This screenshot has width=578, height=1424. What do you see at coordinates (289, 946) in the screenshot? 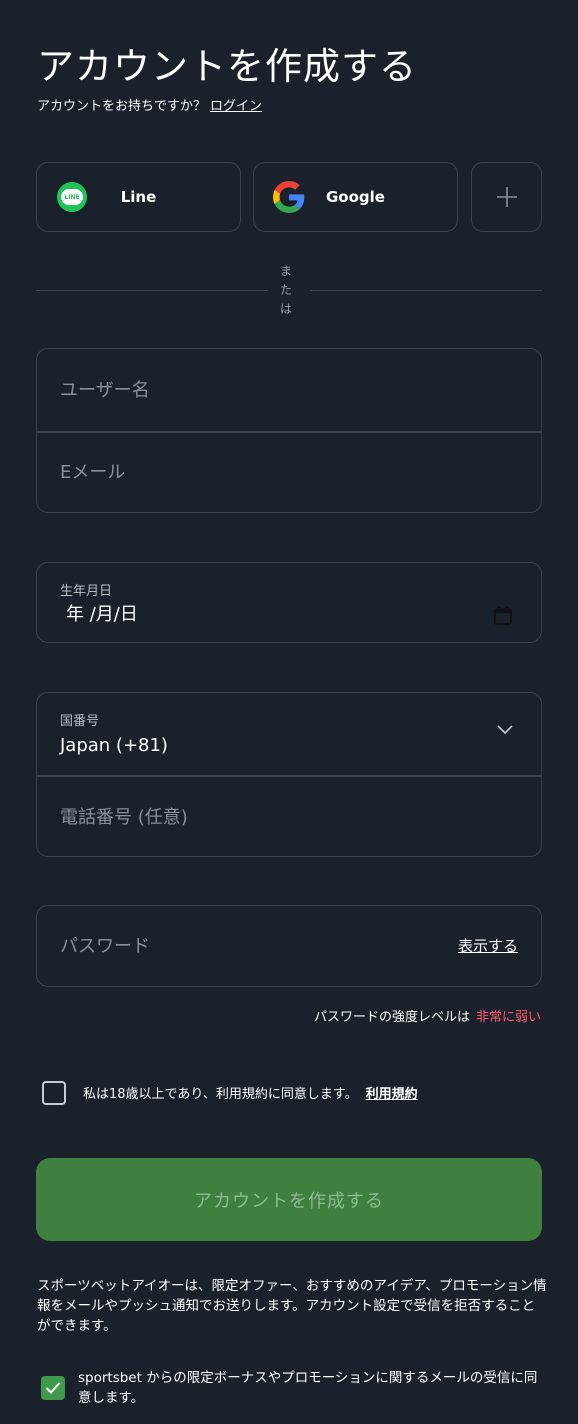
I see `password-field: パスワード 表示する` at bounding box center [289, 946].